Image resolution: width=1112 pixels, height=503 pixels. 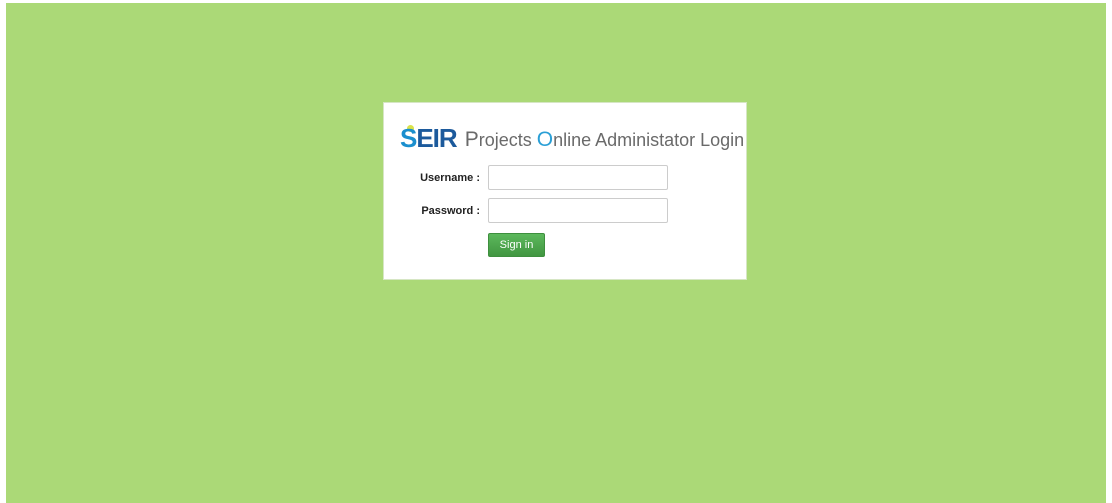 I want to click on username-row: Username :, so click(x=566, y=178).